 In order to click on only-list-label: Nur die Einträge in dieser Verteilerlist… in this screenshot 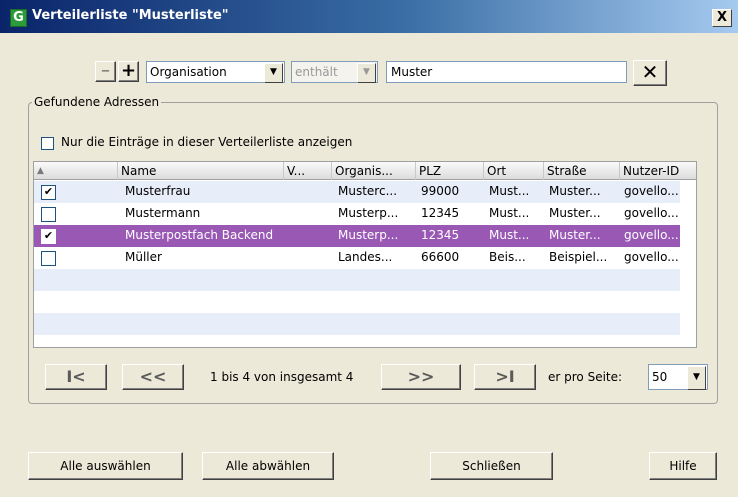, I will do `click(207, 142)`.